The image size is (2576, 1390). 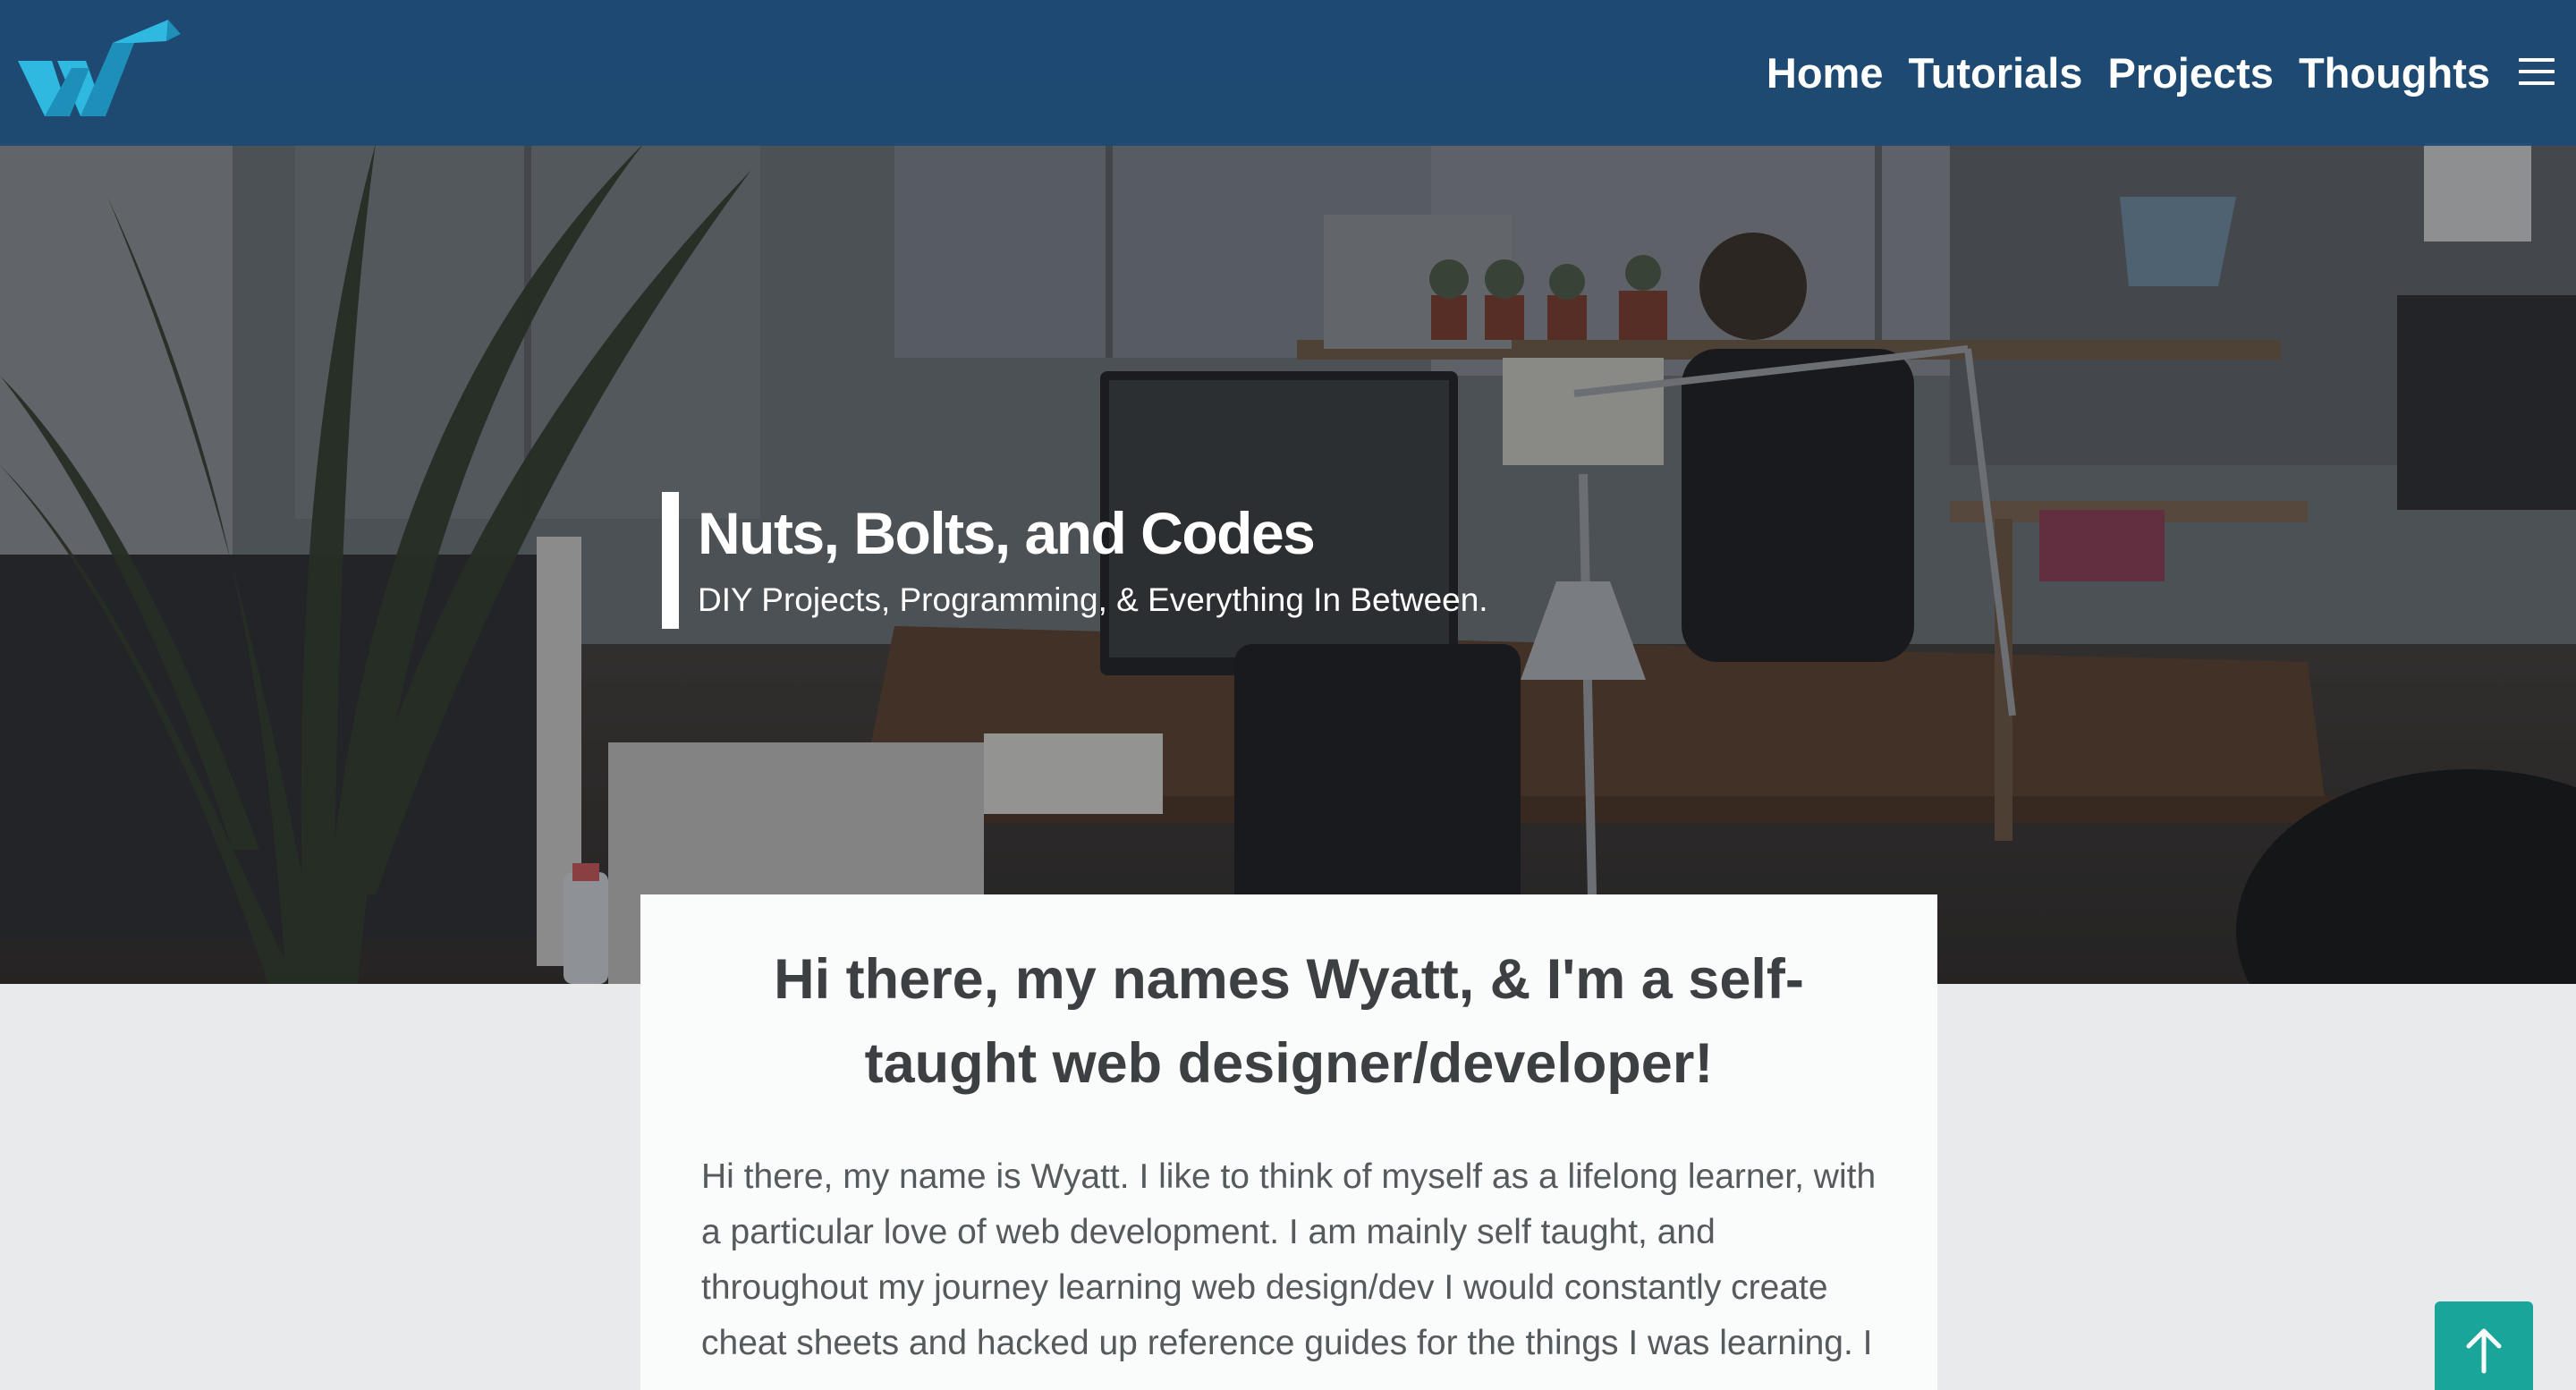 What do you see at coordinates (1825, 72) in the screenshot?
I see `nav-link-home: Home` at bounding box center [1825, 72].